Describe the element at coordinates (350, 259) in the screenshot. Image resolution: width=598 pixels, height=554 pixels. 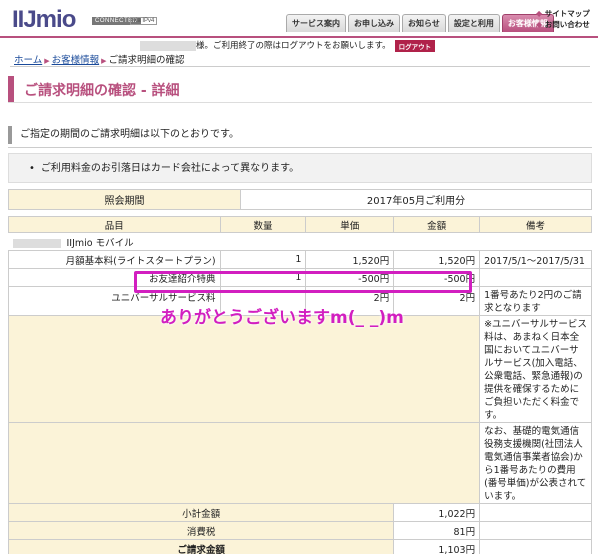
I see `item-unit-price: 1,520円` at that location.